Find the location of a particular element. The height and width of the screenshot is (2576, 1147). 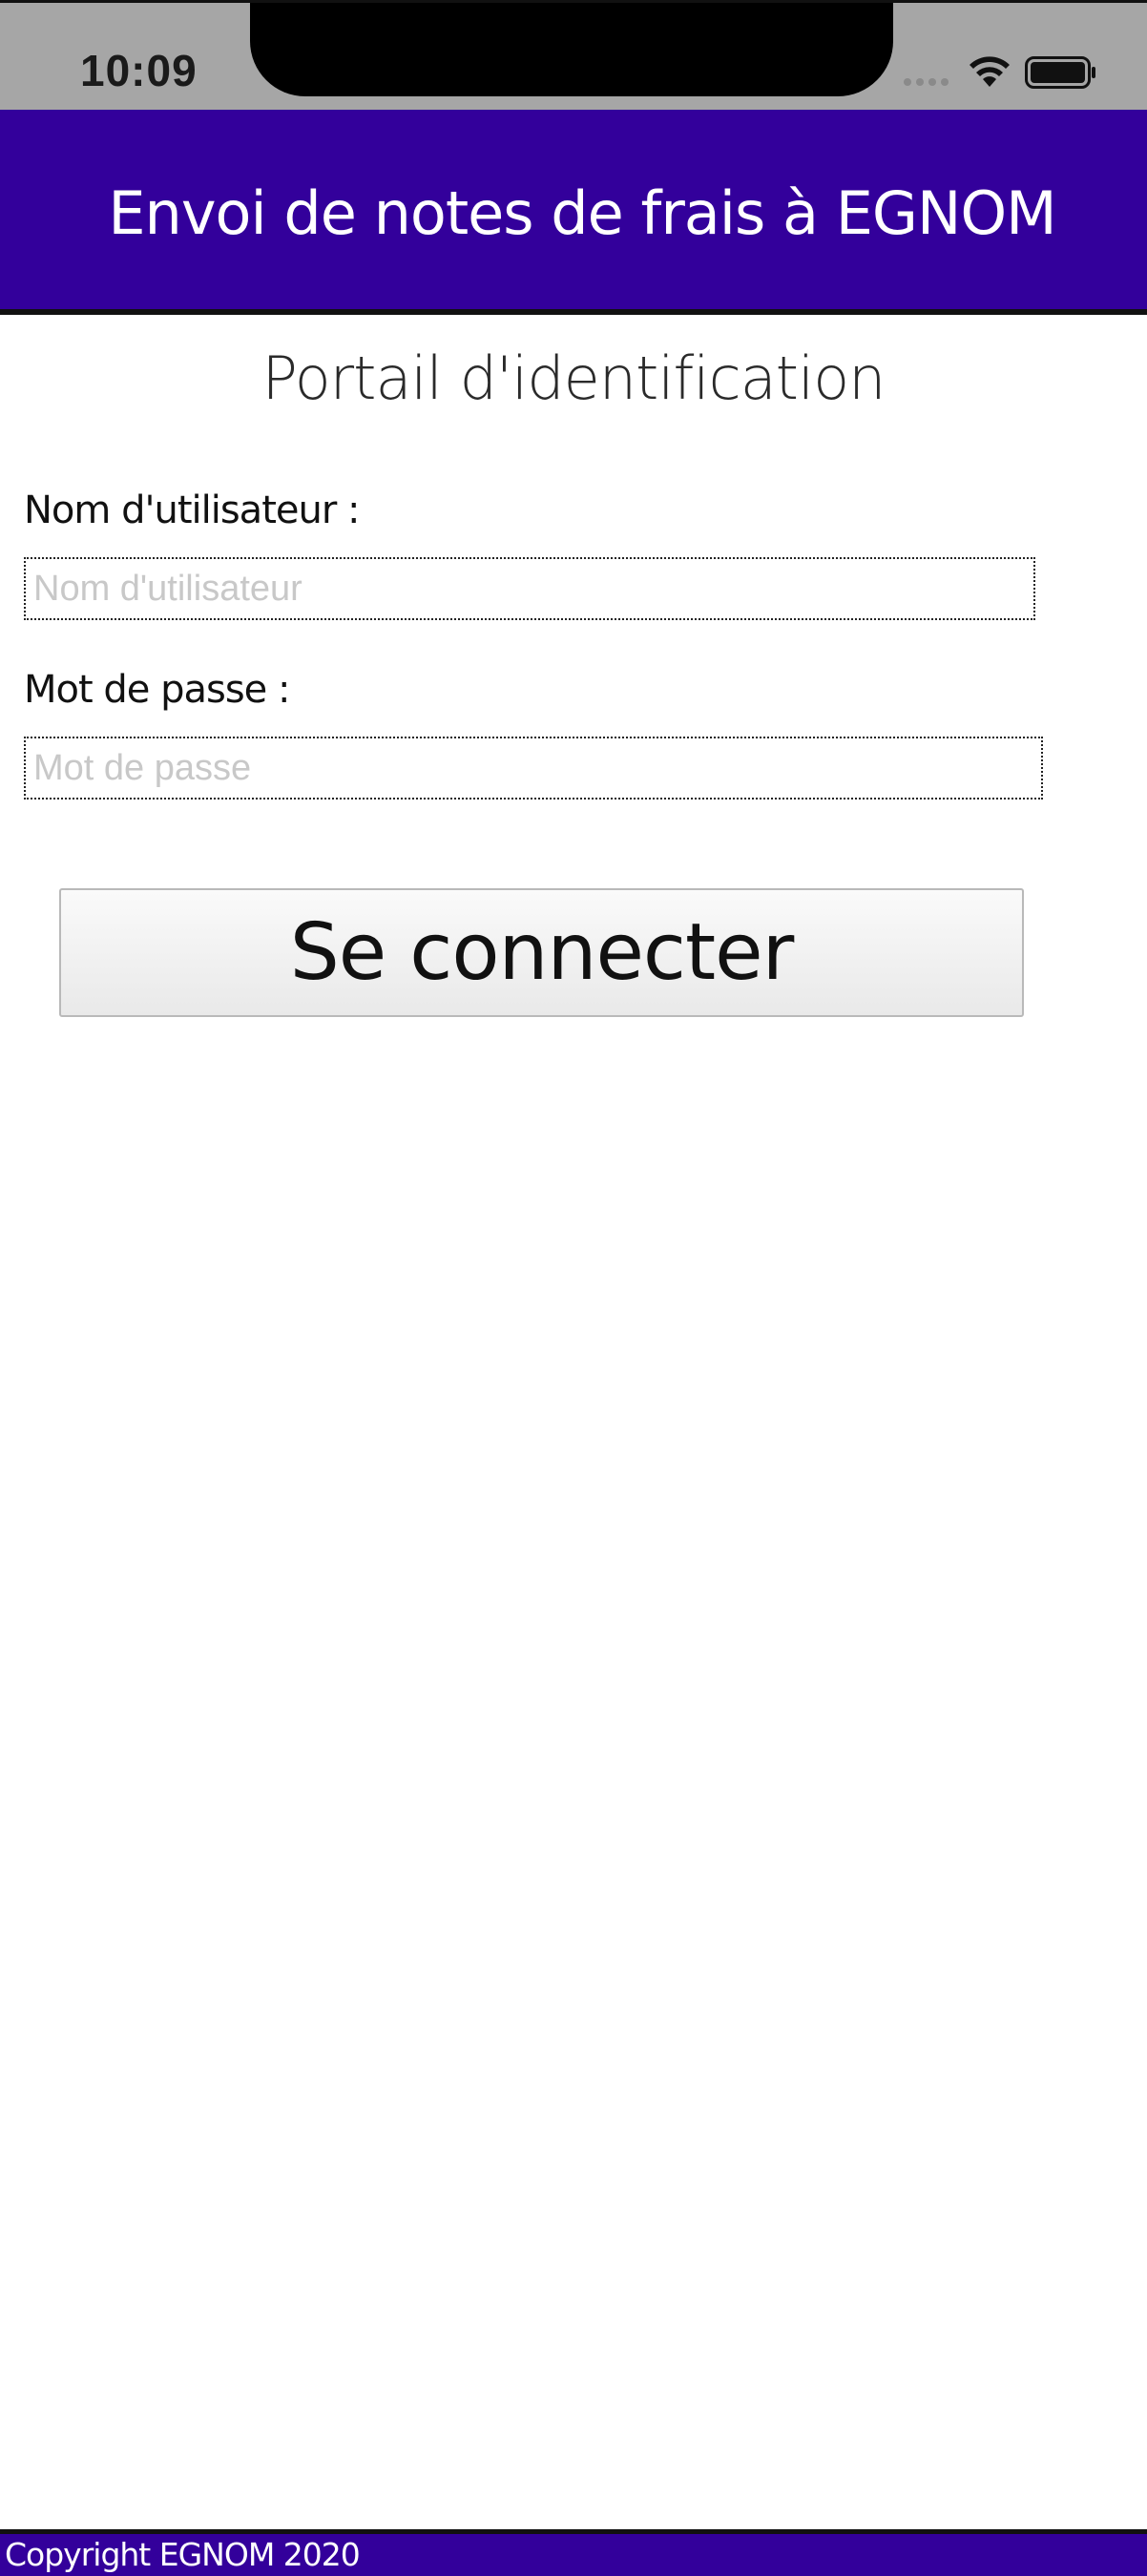

password-input is located at coordinates (533, 768).